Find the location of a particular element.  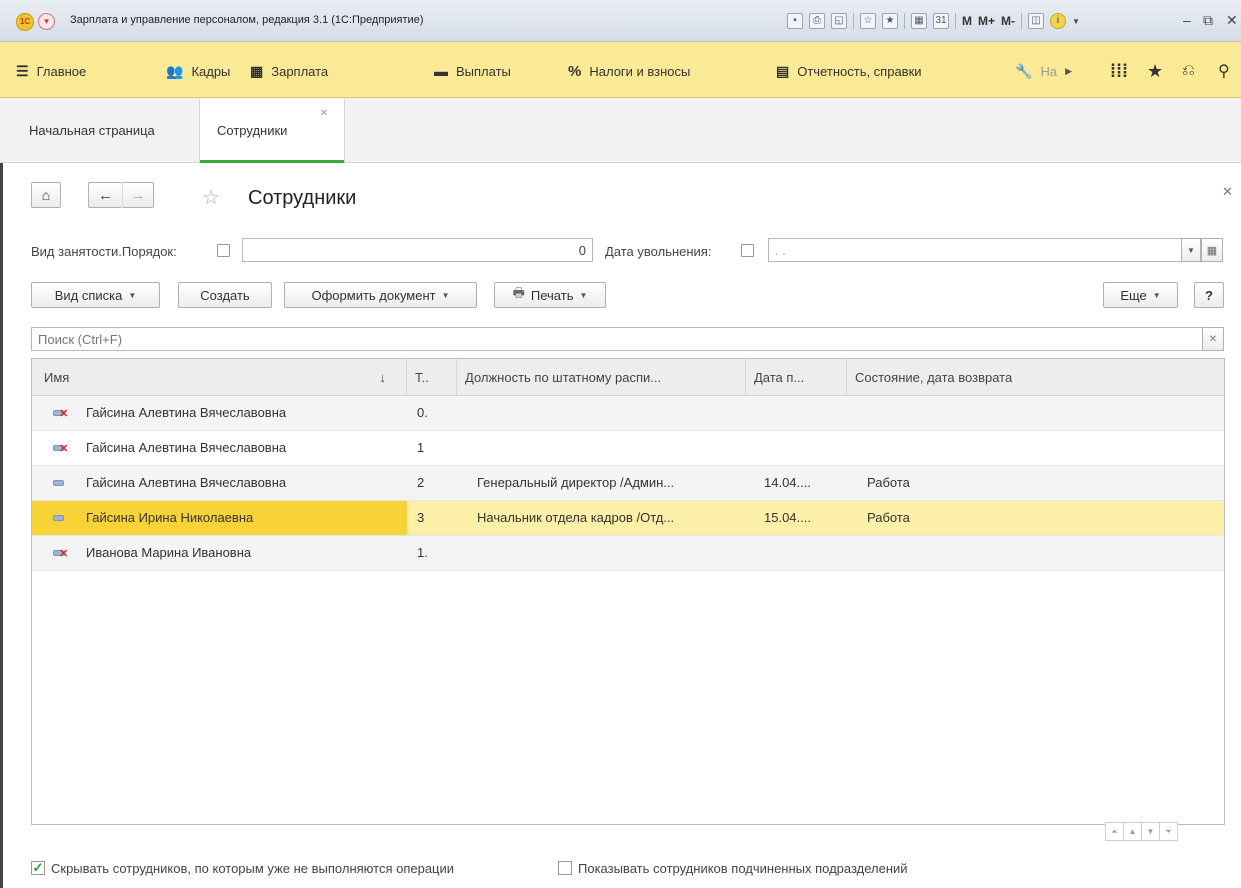

tab-home-label: Начальная страница is located at coordinates (92, 130).